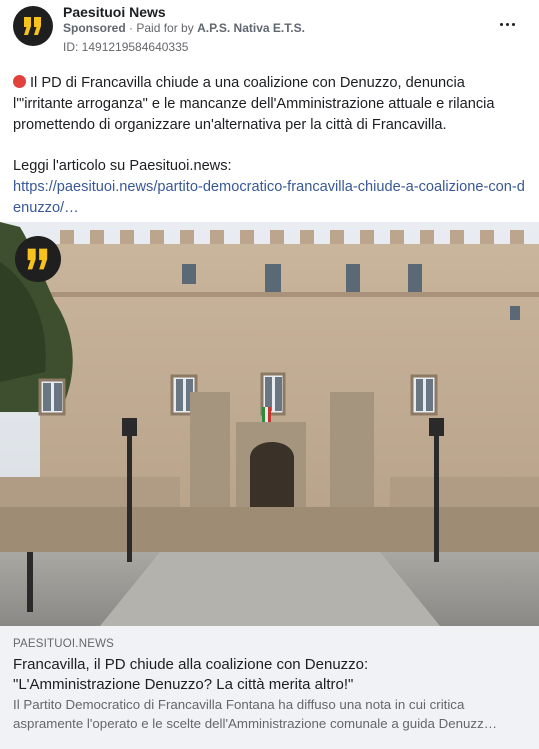 The height and width of the screenshot is (749, 539). I want to click on sponsored-label: Sponsored, so click(94, 28).